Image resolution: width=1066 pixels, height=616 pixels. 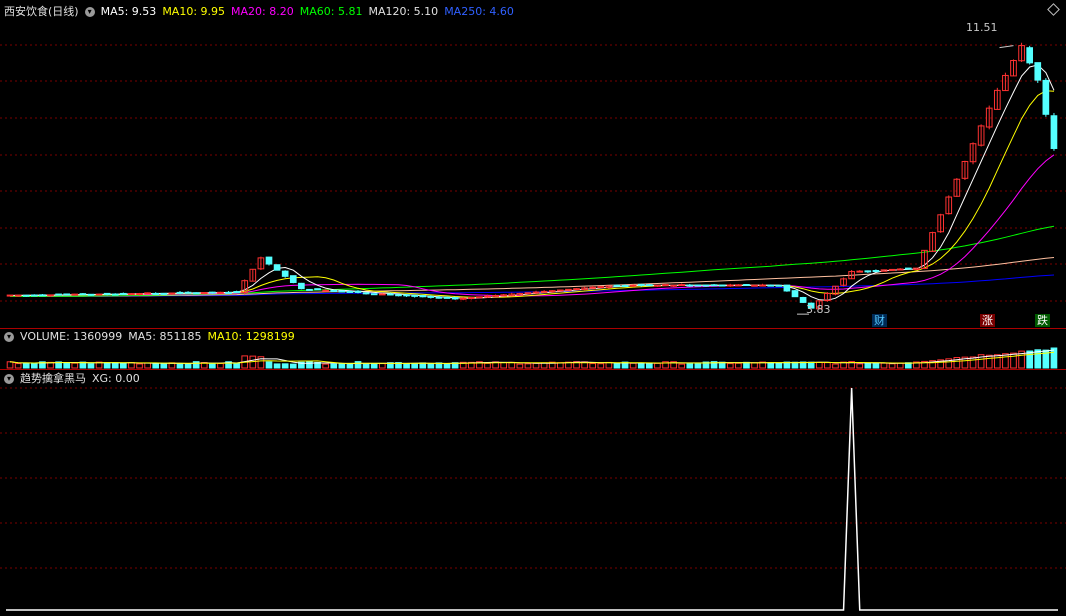 What do you see at coordinates (982, 27) in the screenshot?
I see `high-price-label: 11.51` at bounding box center [982, 27].